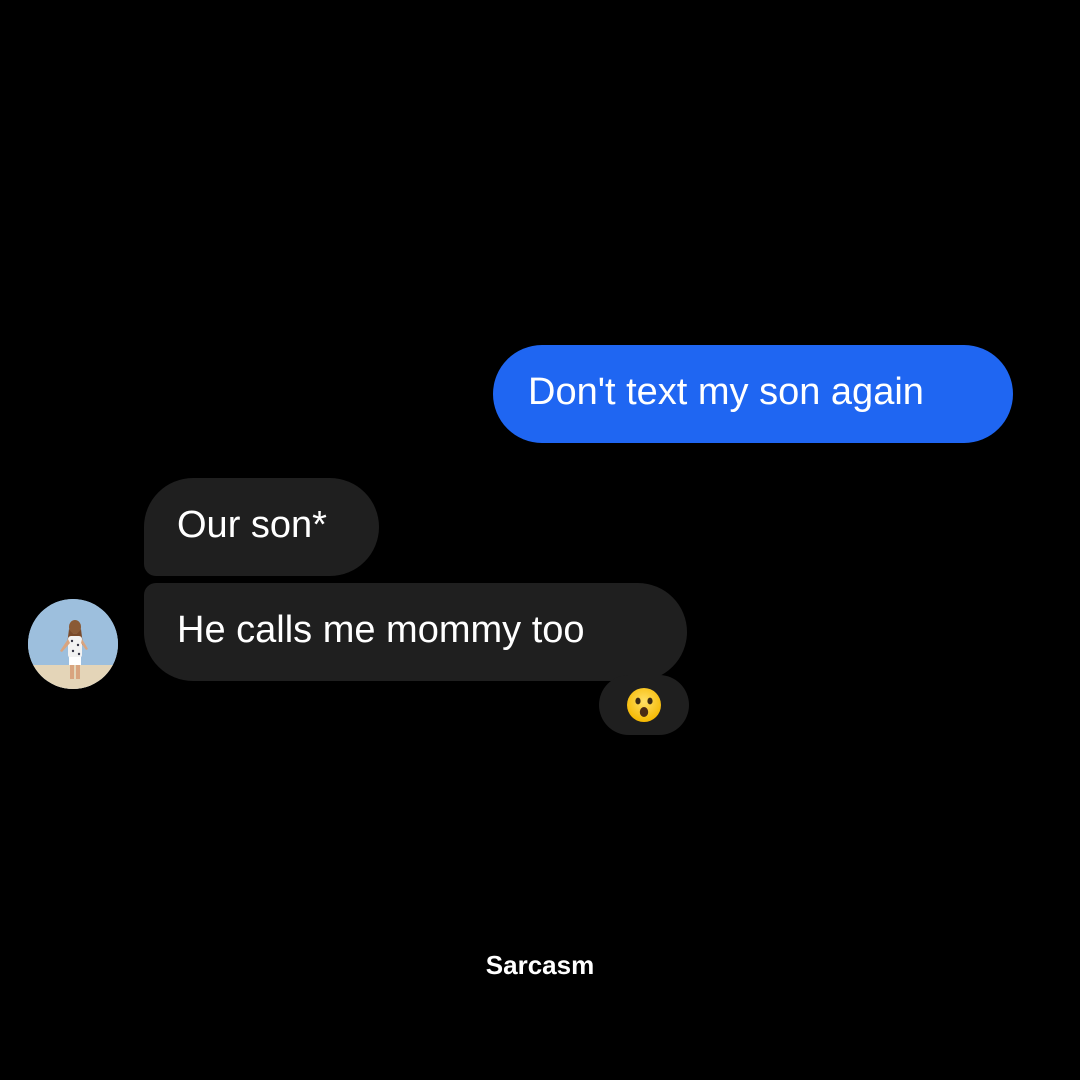 The width and height of the screenshot is (1080, 1080). I want to click on message-text: He calls me mommy too, so click(381, 630).